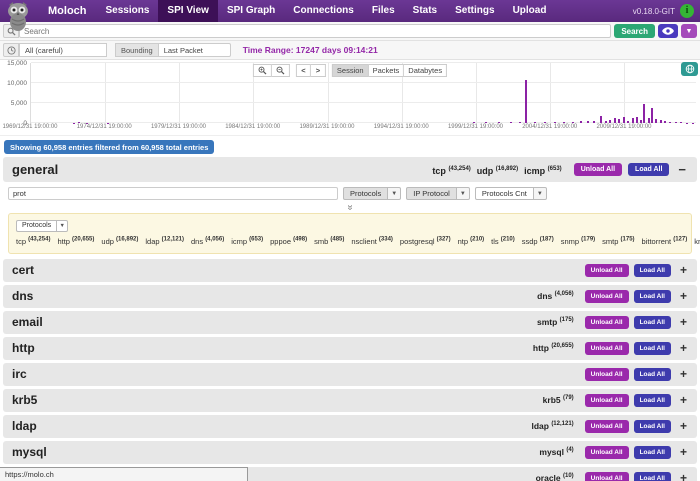  What do you see at coordinates (683, 400) in the screenshot?
I see `expand-toggle-krb5: +` at bounding box center [683, 400].